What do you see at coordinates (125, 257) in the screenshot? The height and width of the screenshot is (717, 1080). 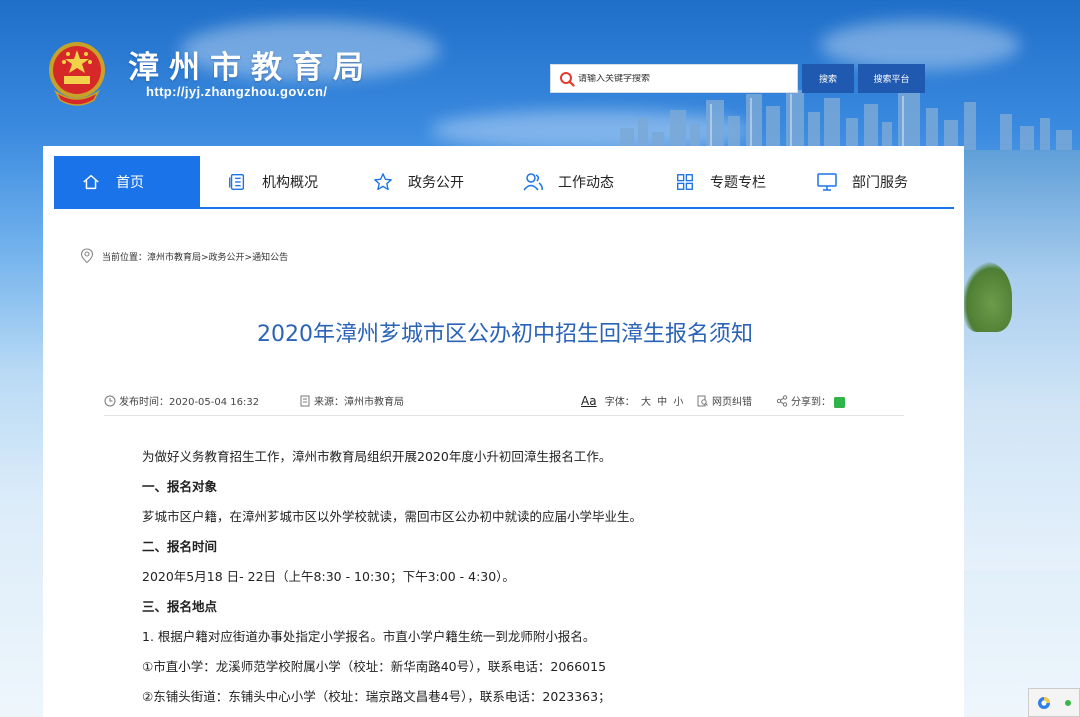 I see `breadcrumb-prefix: 当前位置：` at bounding box center [125, 257].